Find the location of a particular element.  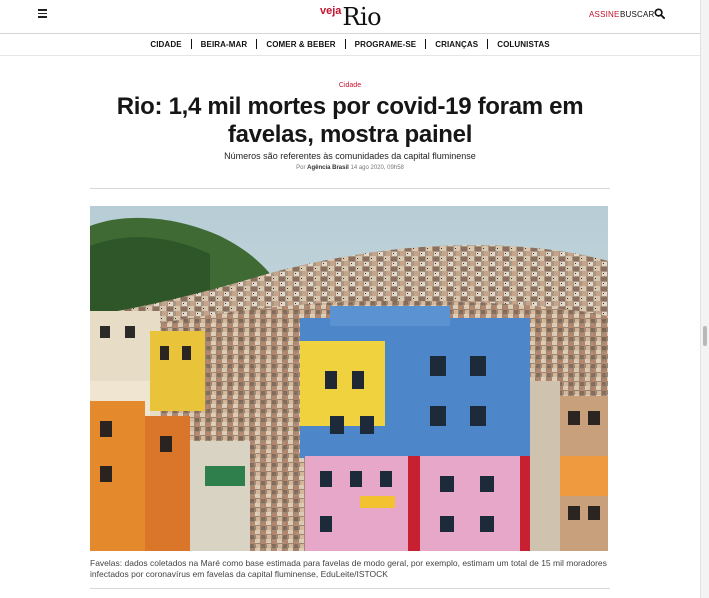

top-bar: veja Rio ASSINE BUSCAR is located at coordinates (350, 17).